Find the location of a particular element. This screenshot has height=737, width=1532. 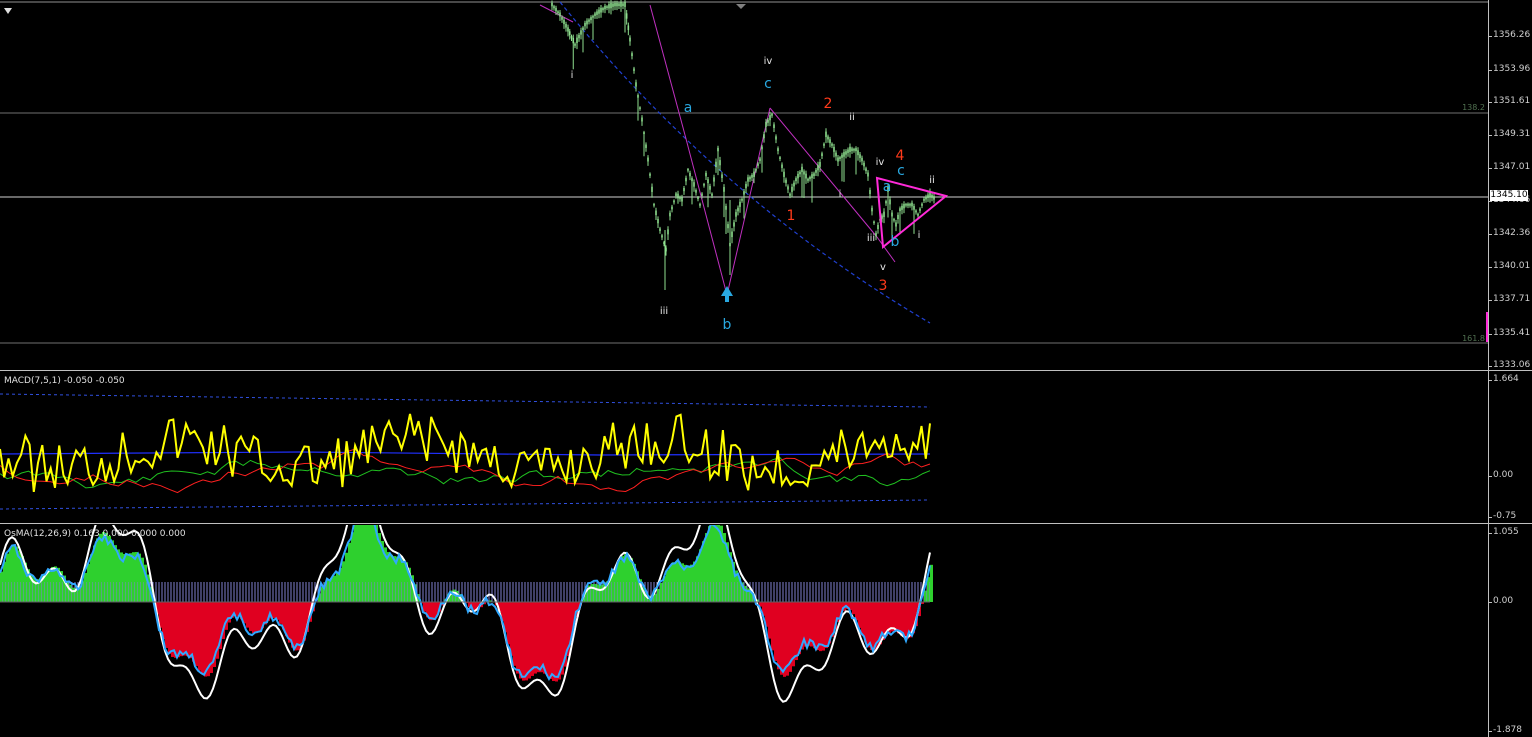

scale-tick-label: 1356.26 is located at coordinates (1512, 35).